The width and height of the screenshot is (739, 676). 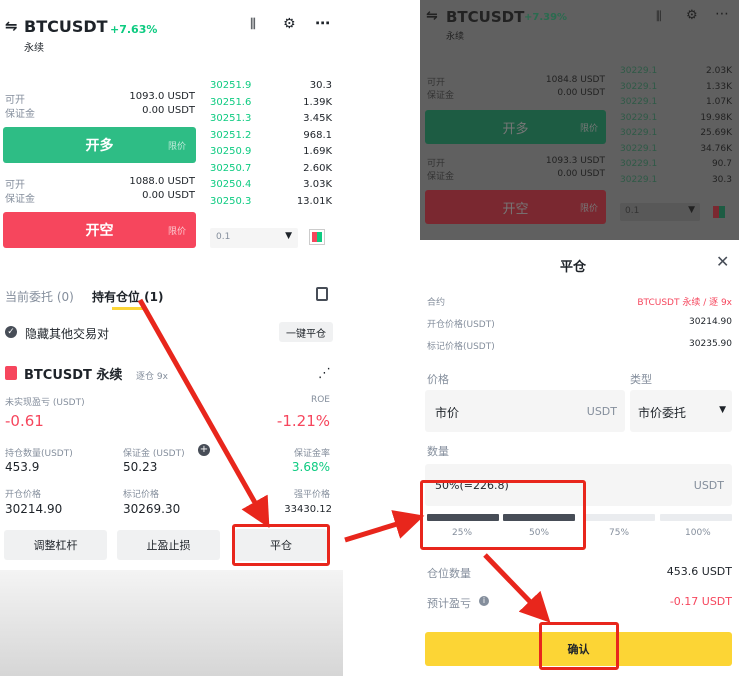 I want to click on margin2-label: 保证金, so click(x=441, y=177).